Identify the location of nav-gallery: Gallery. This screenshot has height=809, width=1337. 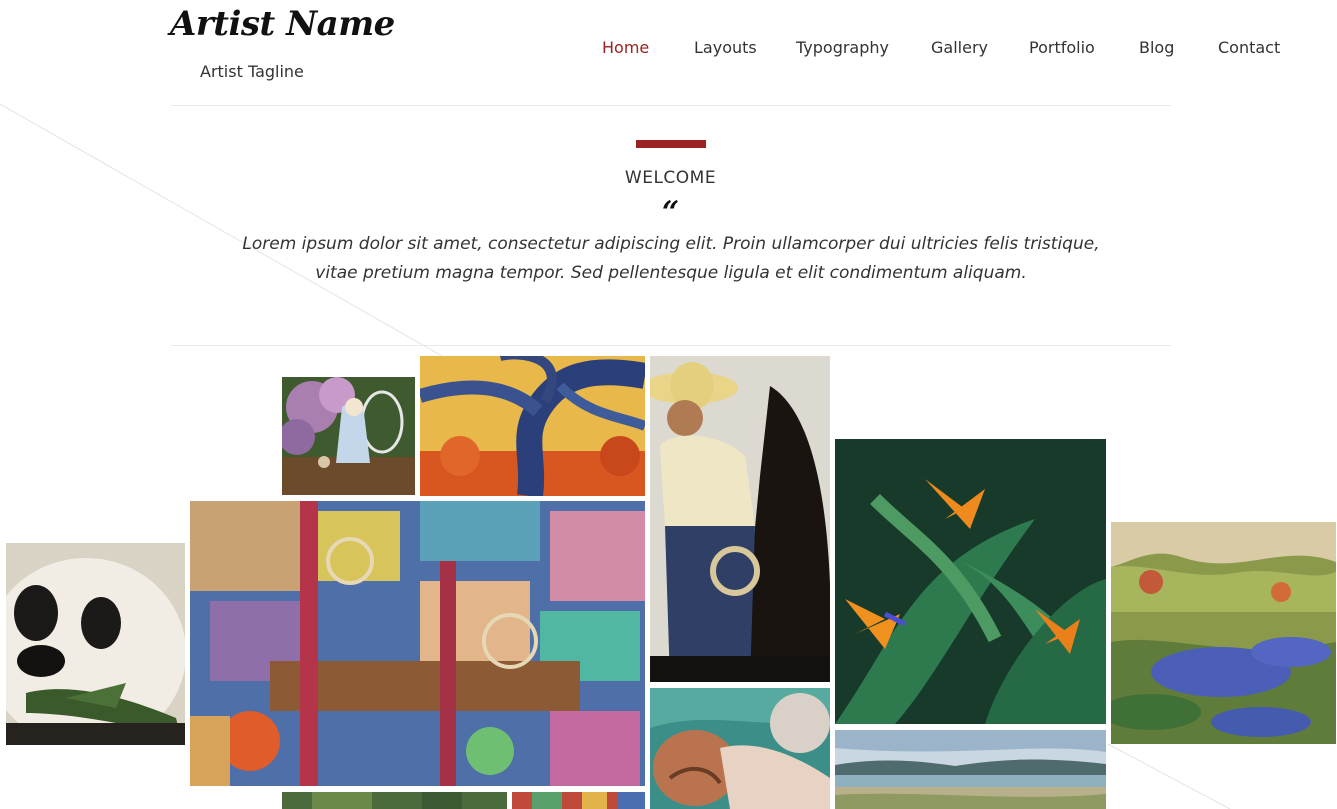
(959, 47).